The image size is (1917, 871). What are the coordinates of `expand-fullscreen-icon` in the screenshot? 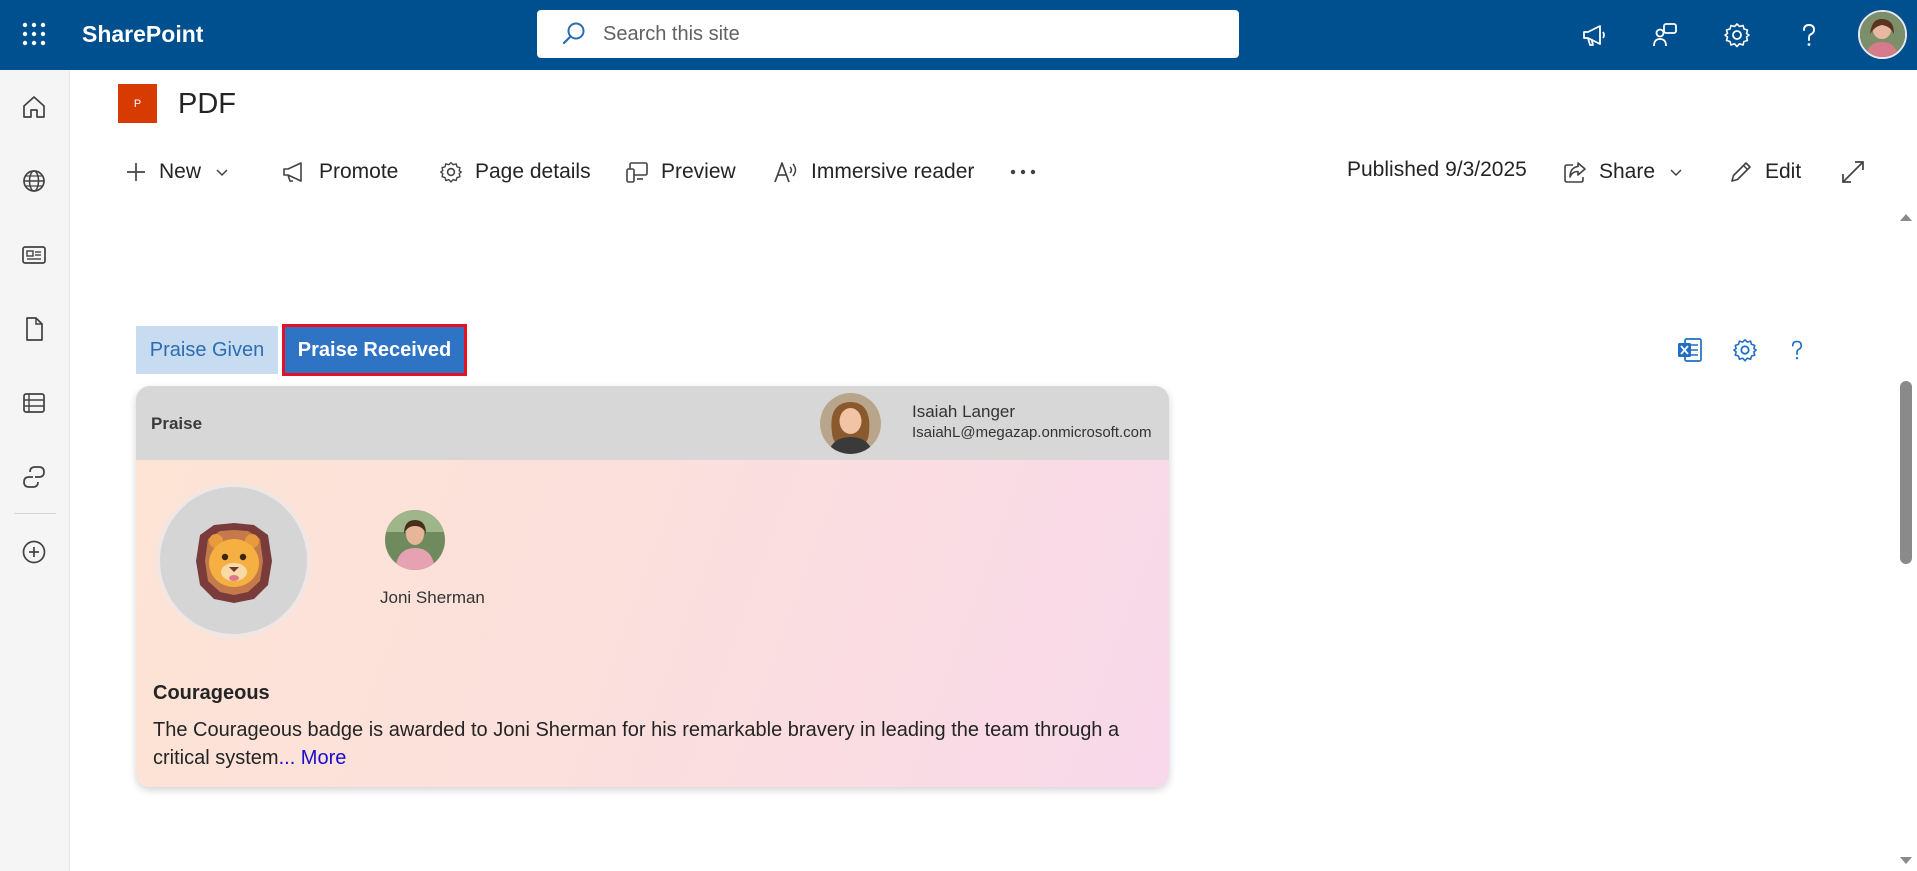 It's located at (1853, 172).